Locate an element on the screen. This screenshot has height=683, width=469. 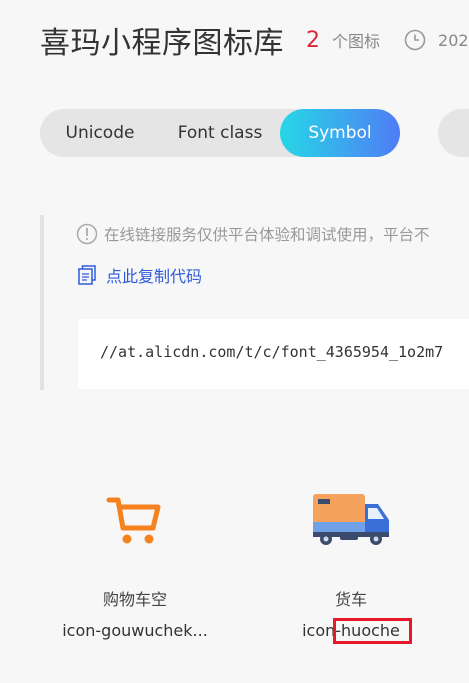
copy-code-label: 点此复制代码 is located at coordinates (154, 276).